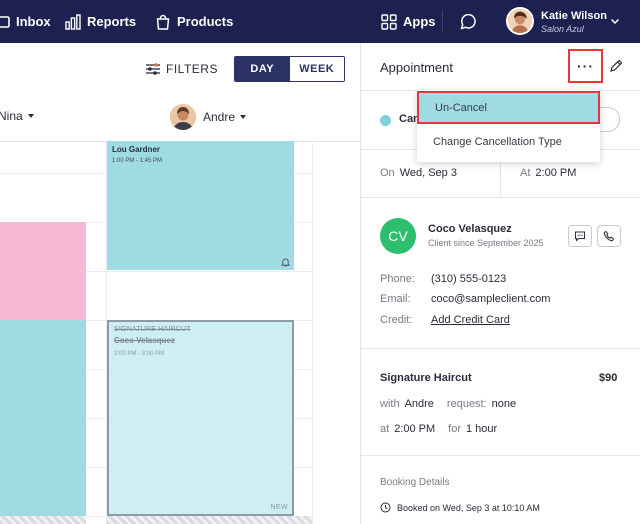 The height and width of the screenshot is (524, 640). I want to click on email-row: Email: coco@sampleclient.com, so click(465, 299).